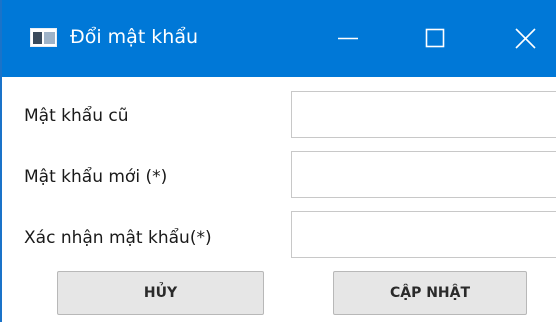 This screenshot has height=322, width=556. Describe the element at coordinates (134, 37) in the screenshot. I see `window-title: Đổi mật khẩu` at that location.